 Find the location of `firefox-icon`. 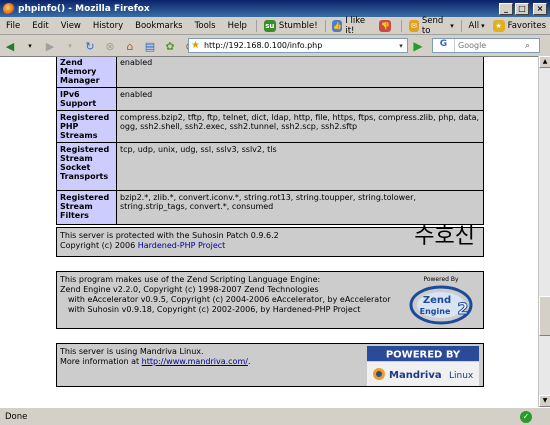

firefox-icon is located at coordinates (9, 8).